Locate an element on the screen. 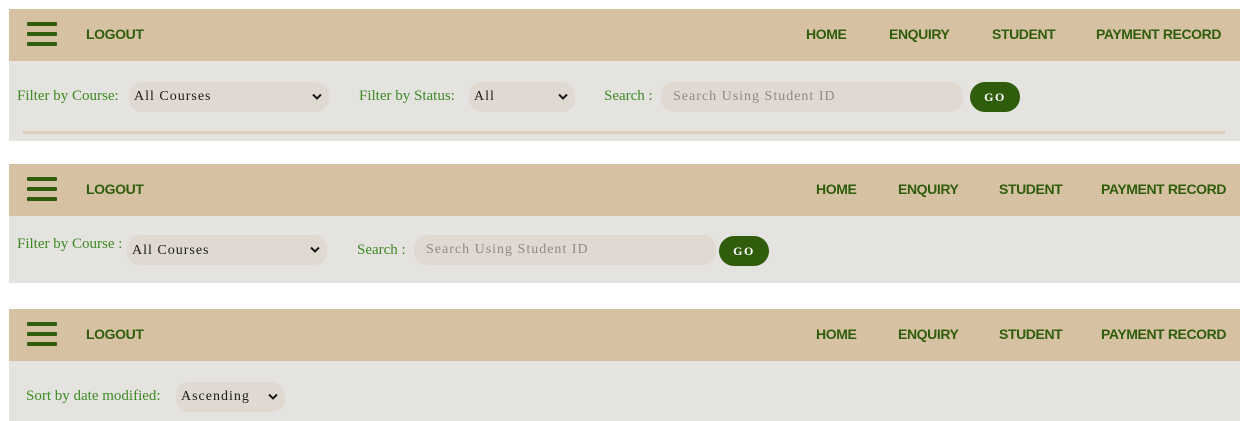  sort-select: Ascending is located at coordinates (230, 397).